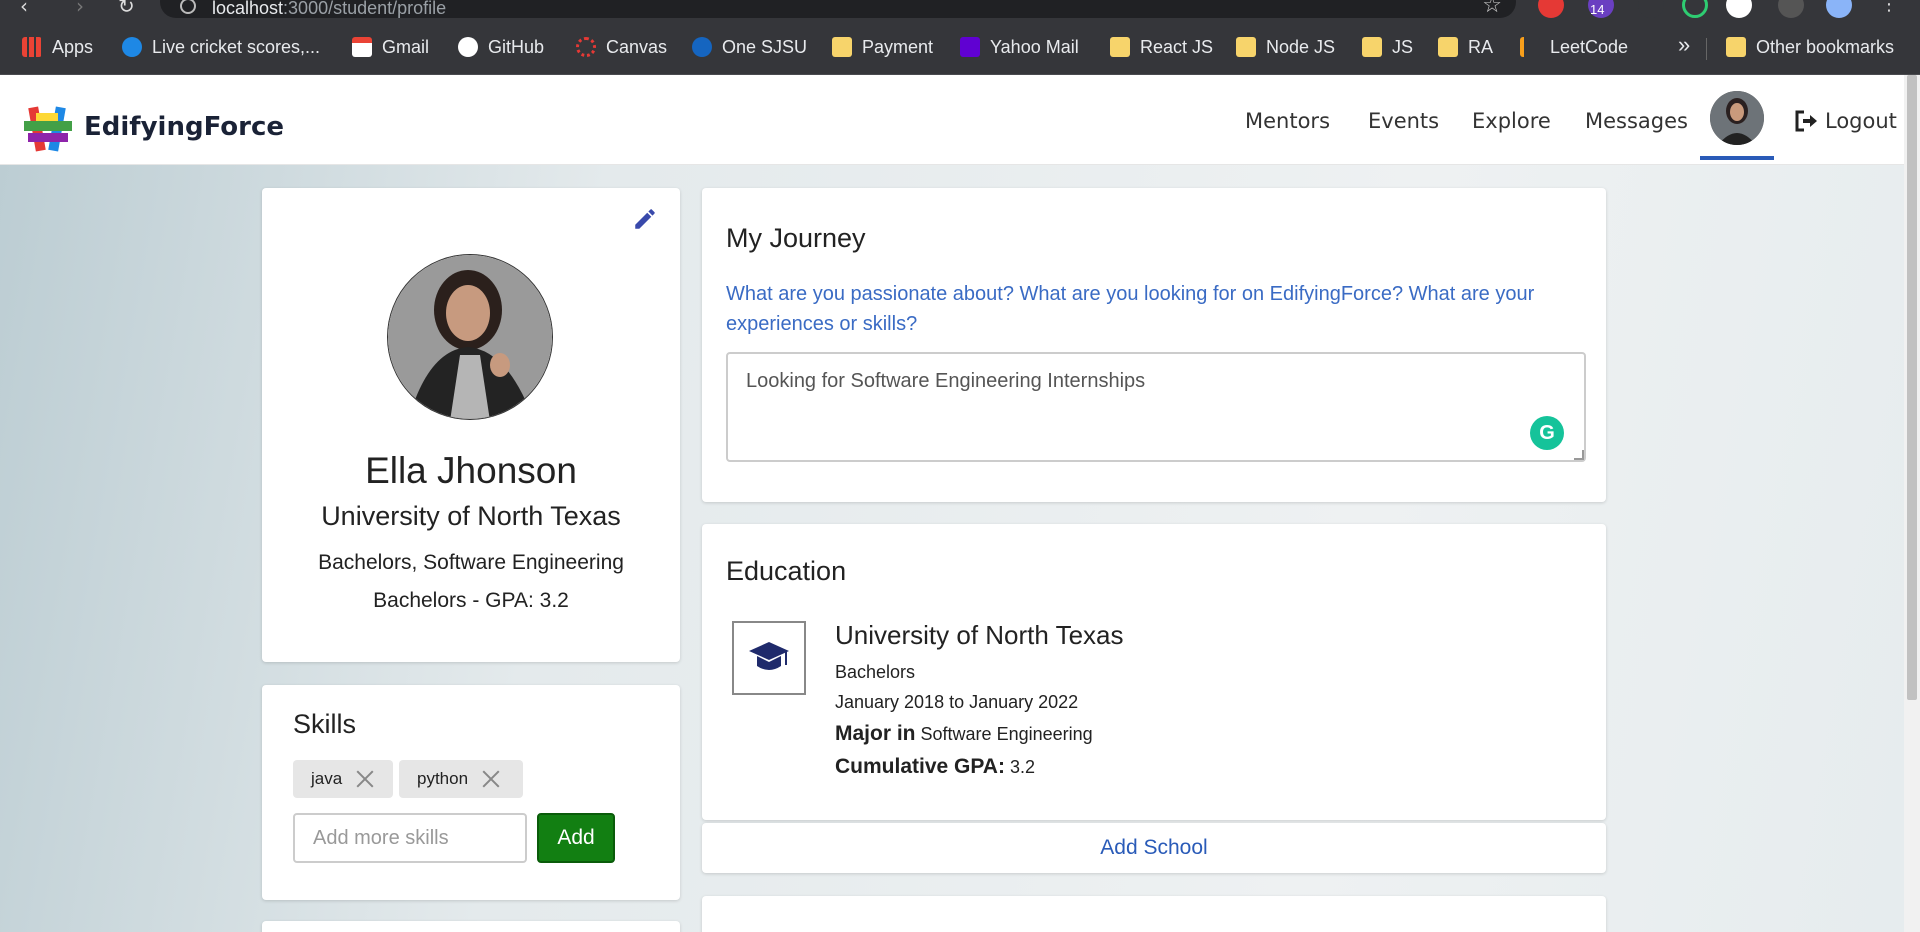 The image size is (1920, 932). I want to click on add-skill-button: Add, so click(576, 838).